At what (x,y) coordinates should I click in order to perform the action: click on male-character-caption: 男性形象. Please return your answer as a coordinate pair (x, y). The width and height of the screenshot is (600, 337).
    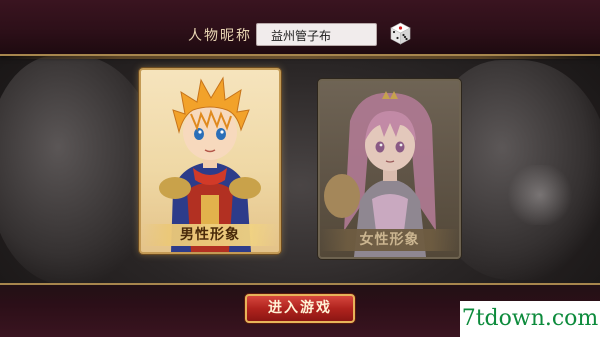
    Looking at the image, I should click on (210, 235).